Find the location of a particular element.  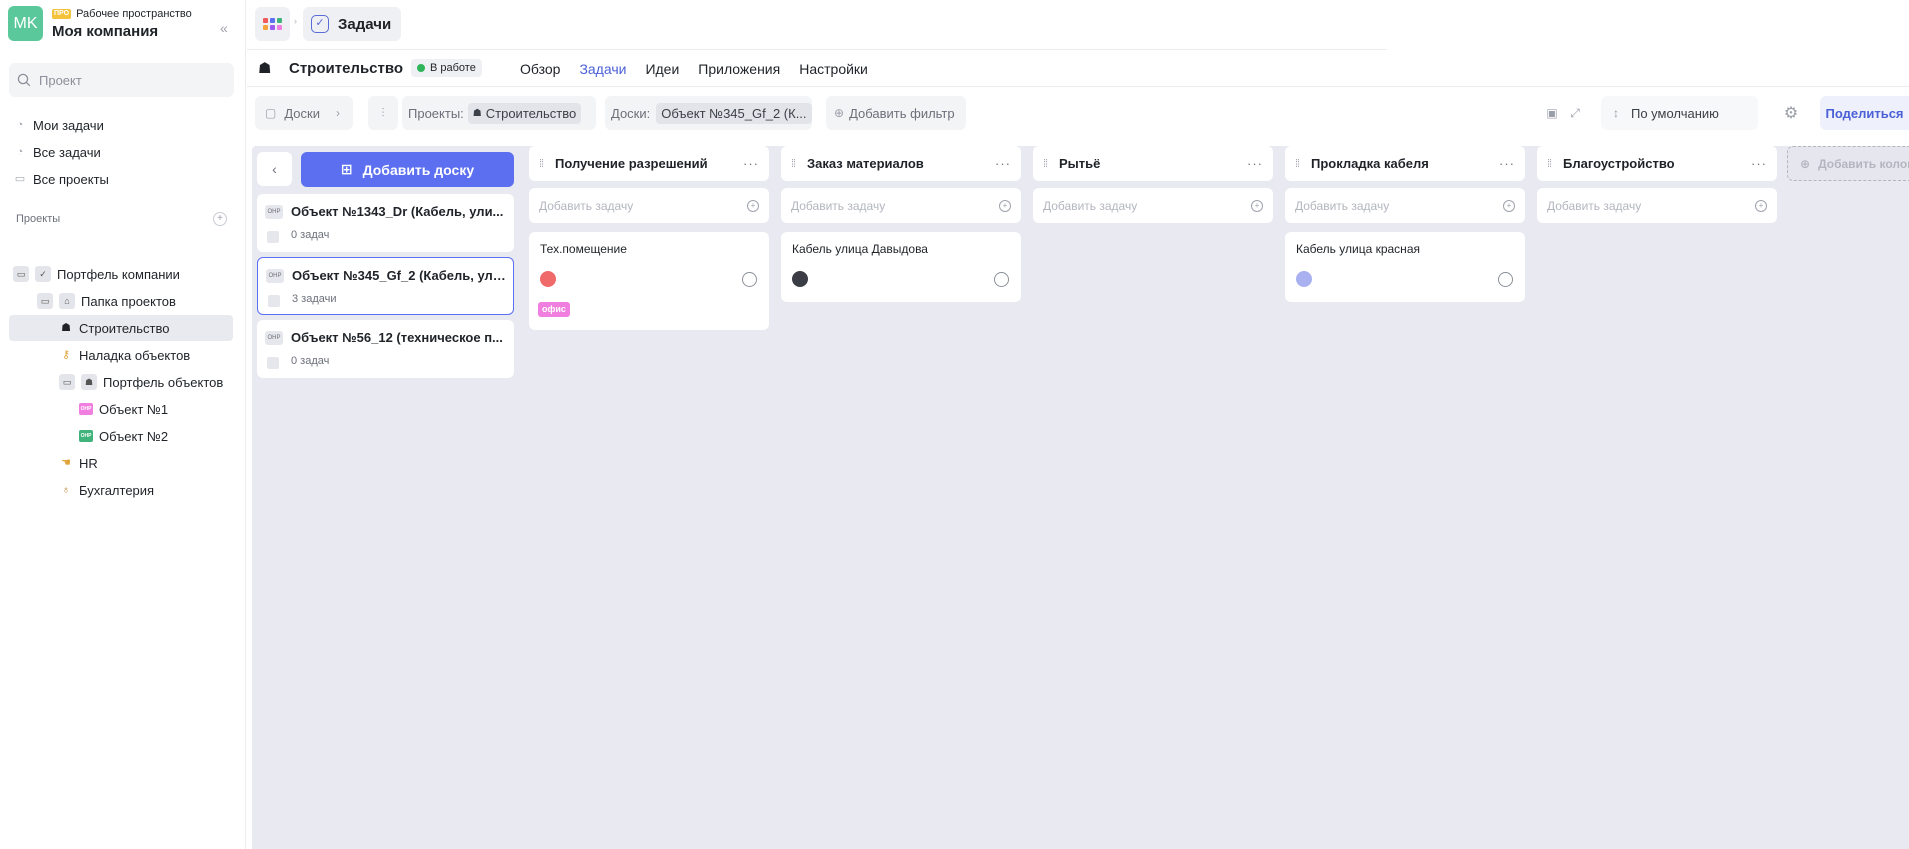

task-tag: офис is located at coordinates (554, 309).